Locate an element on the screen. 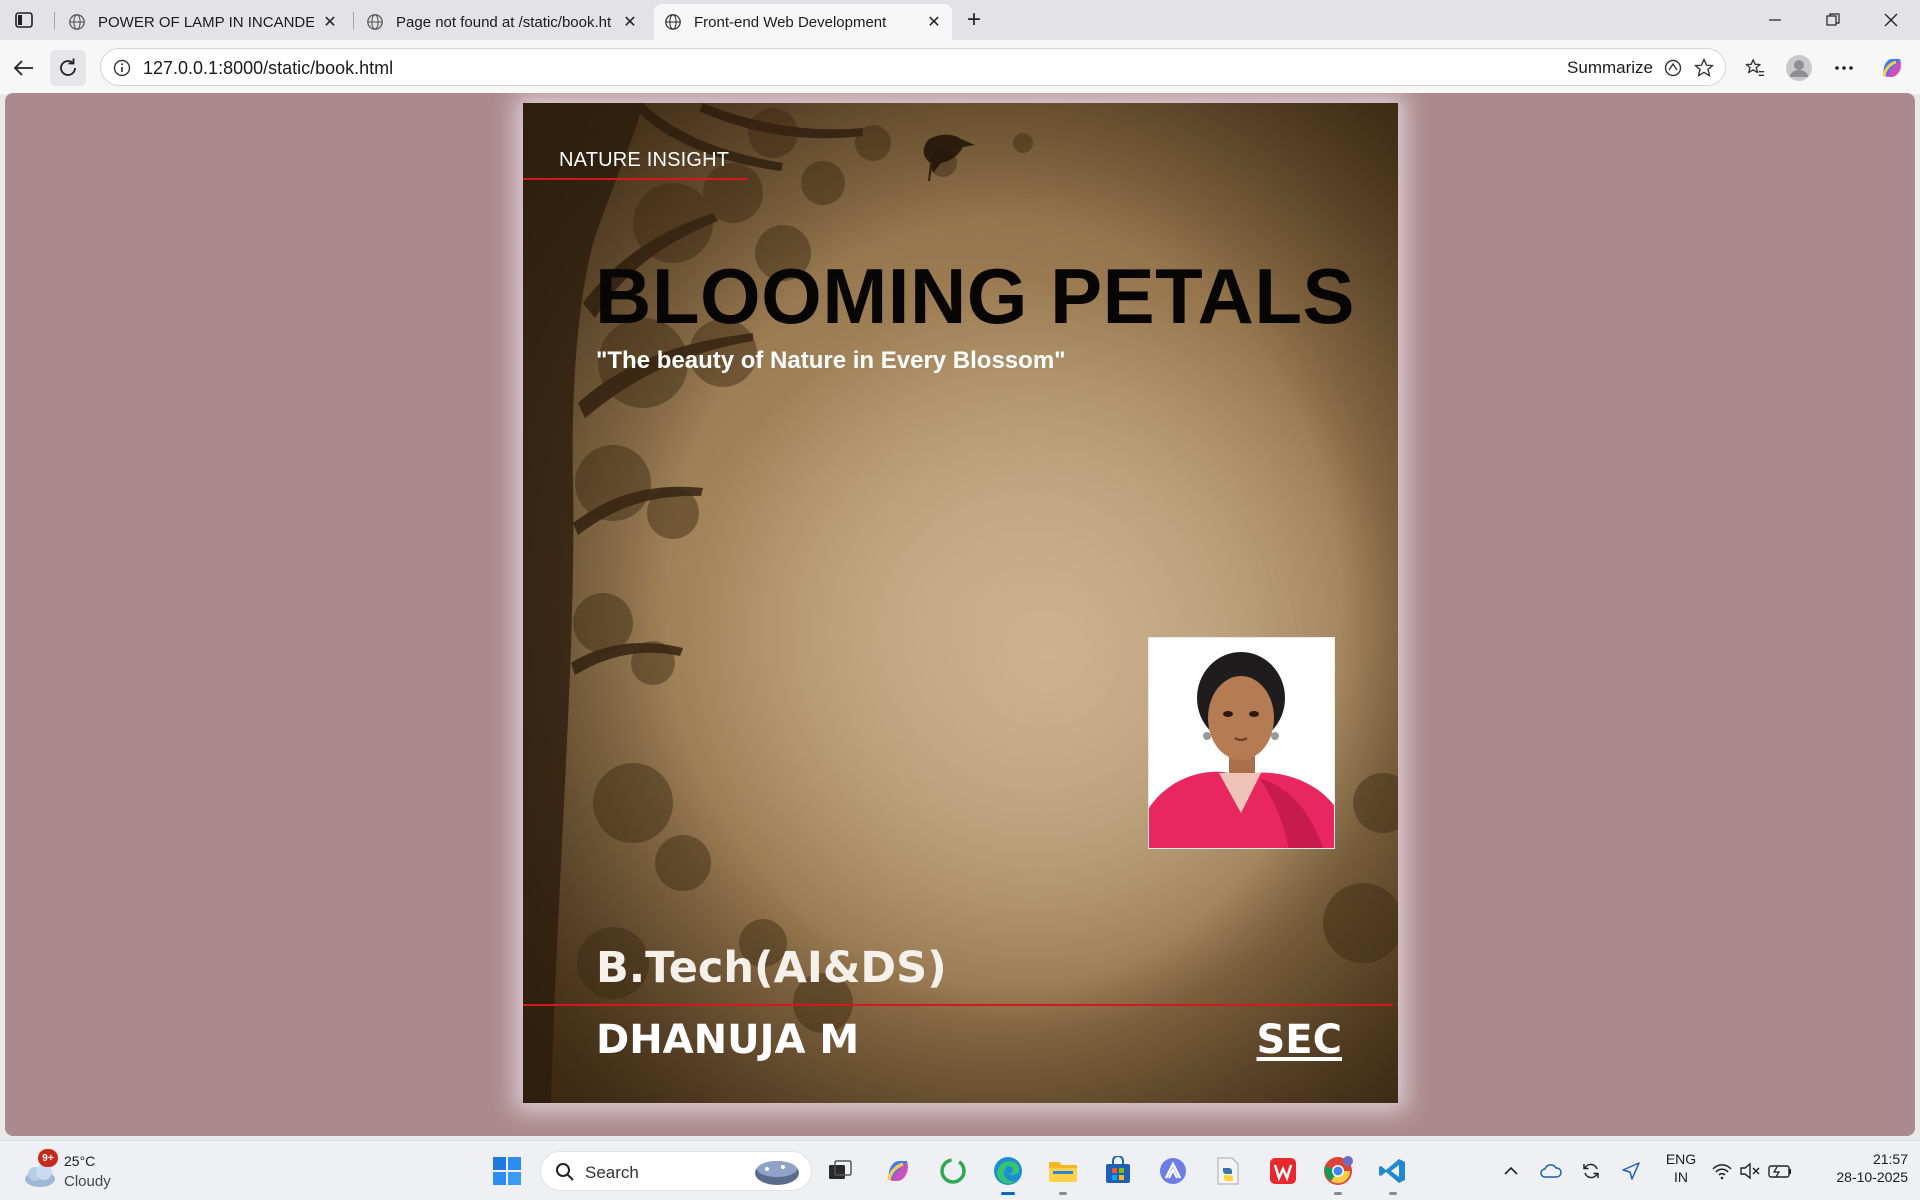 Image resolution: width=1920 pixels, height=1200 pixels. network-volume-battery-group is located at coordinates (1753, 1171).